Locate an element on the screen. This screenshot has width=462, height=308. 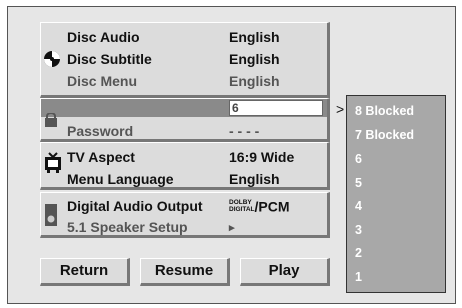
disc-audio-label: Disc Audio is located at coordinates (103, 37).